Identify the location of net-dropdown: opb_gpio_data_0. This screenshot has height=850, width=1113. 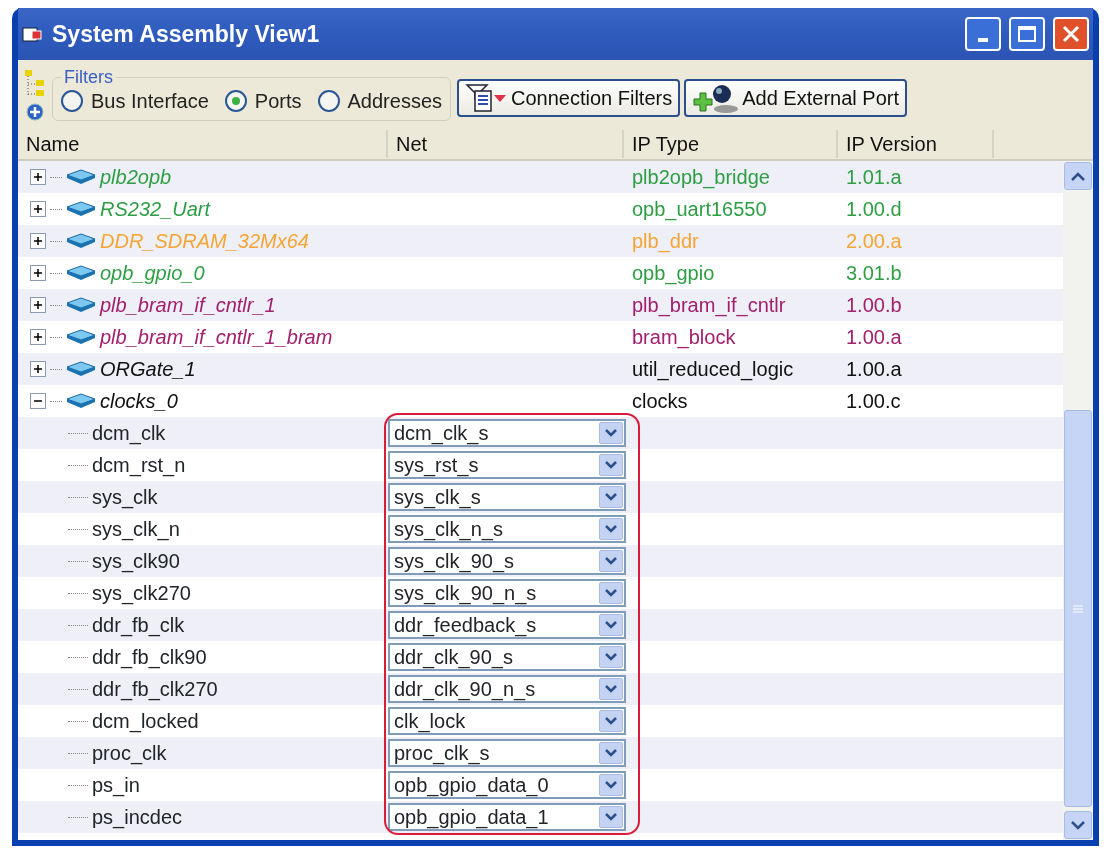
(507, 785).